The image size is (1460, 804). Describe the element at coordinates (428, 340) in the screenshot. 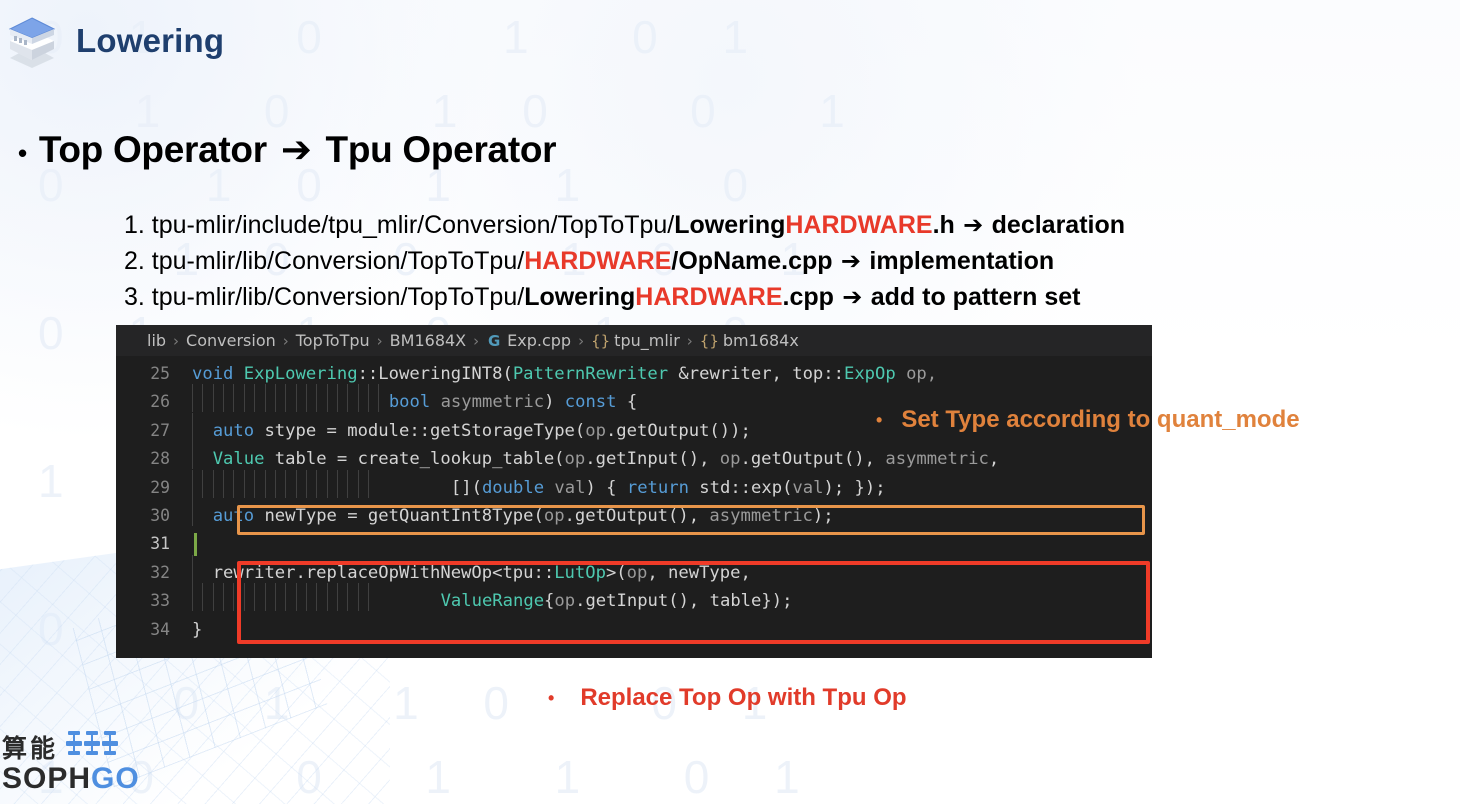

I see `breadcrumb-item-bm1684x: BM1684X` at that location.